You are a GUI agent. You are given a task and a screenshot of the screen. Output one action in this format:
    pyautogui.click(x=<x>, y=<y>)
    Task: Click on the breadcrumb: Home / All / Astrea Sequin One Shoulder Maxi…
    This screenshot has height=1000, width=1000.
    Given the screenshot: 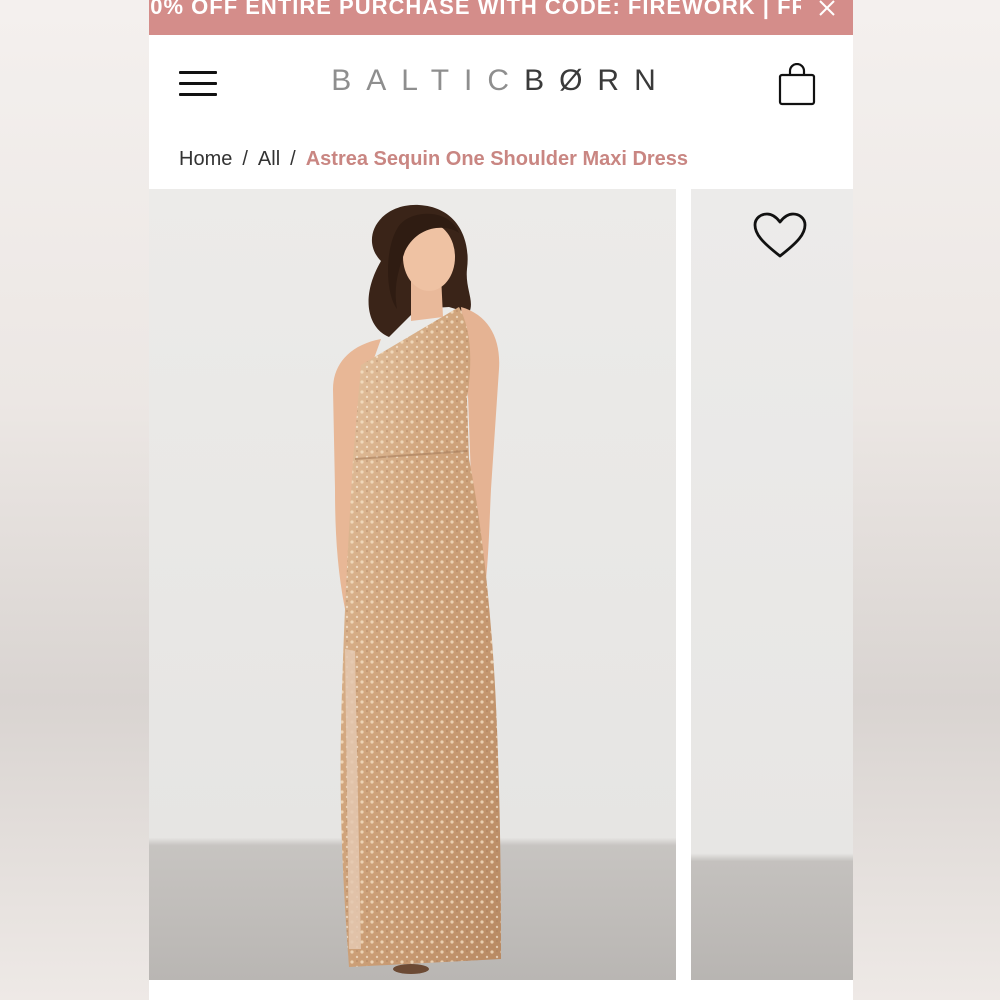 What is the action you would take?
    pyautogui.click(x=433, y=159)
    